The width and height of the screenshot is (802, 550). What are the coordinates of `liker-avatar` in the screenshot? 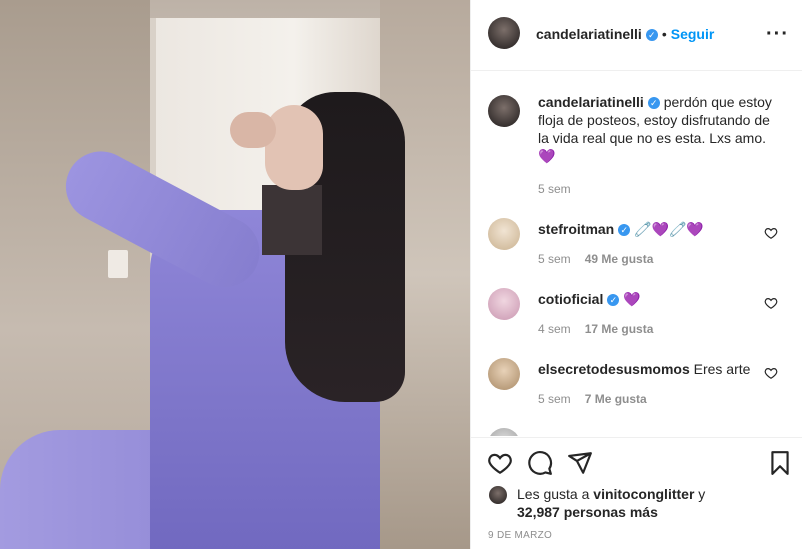 It's located at (498, 495).